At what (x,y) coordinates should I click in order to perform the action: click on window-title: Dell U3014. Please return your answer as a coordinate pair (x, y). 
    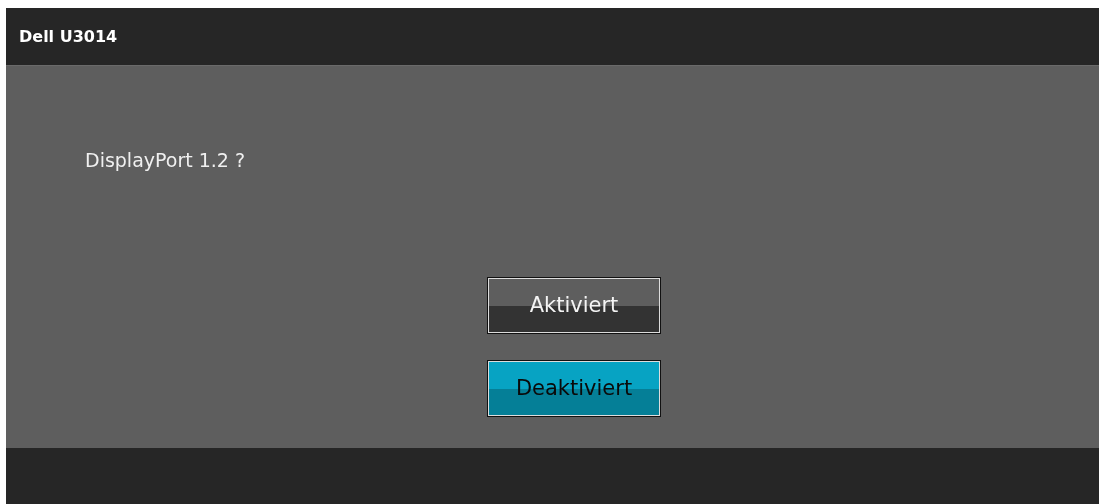
    Looking at the image, I should click on (68, 36).